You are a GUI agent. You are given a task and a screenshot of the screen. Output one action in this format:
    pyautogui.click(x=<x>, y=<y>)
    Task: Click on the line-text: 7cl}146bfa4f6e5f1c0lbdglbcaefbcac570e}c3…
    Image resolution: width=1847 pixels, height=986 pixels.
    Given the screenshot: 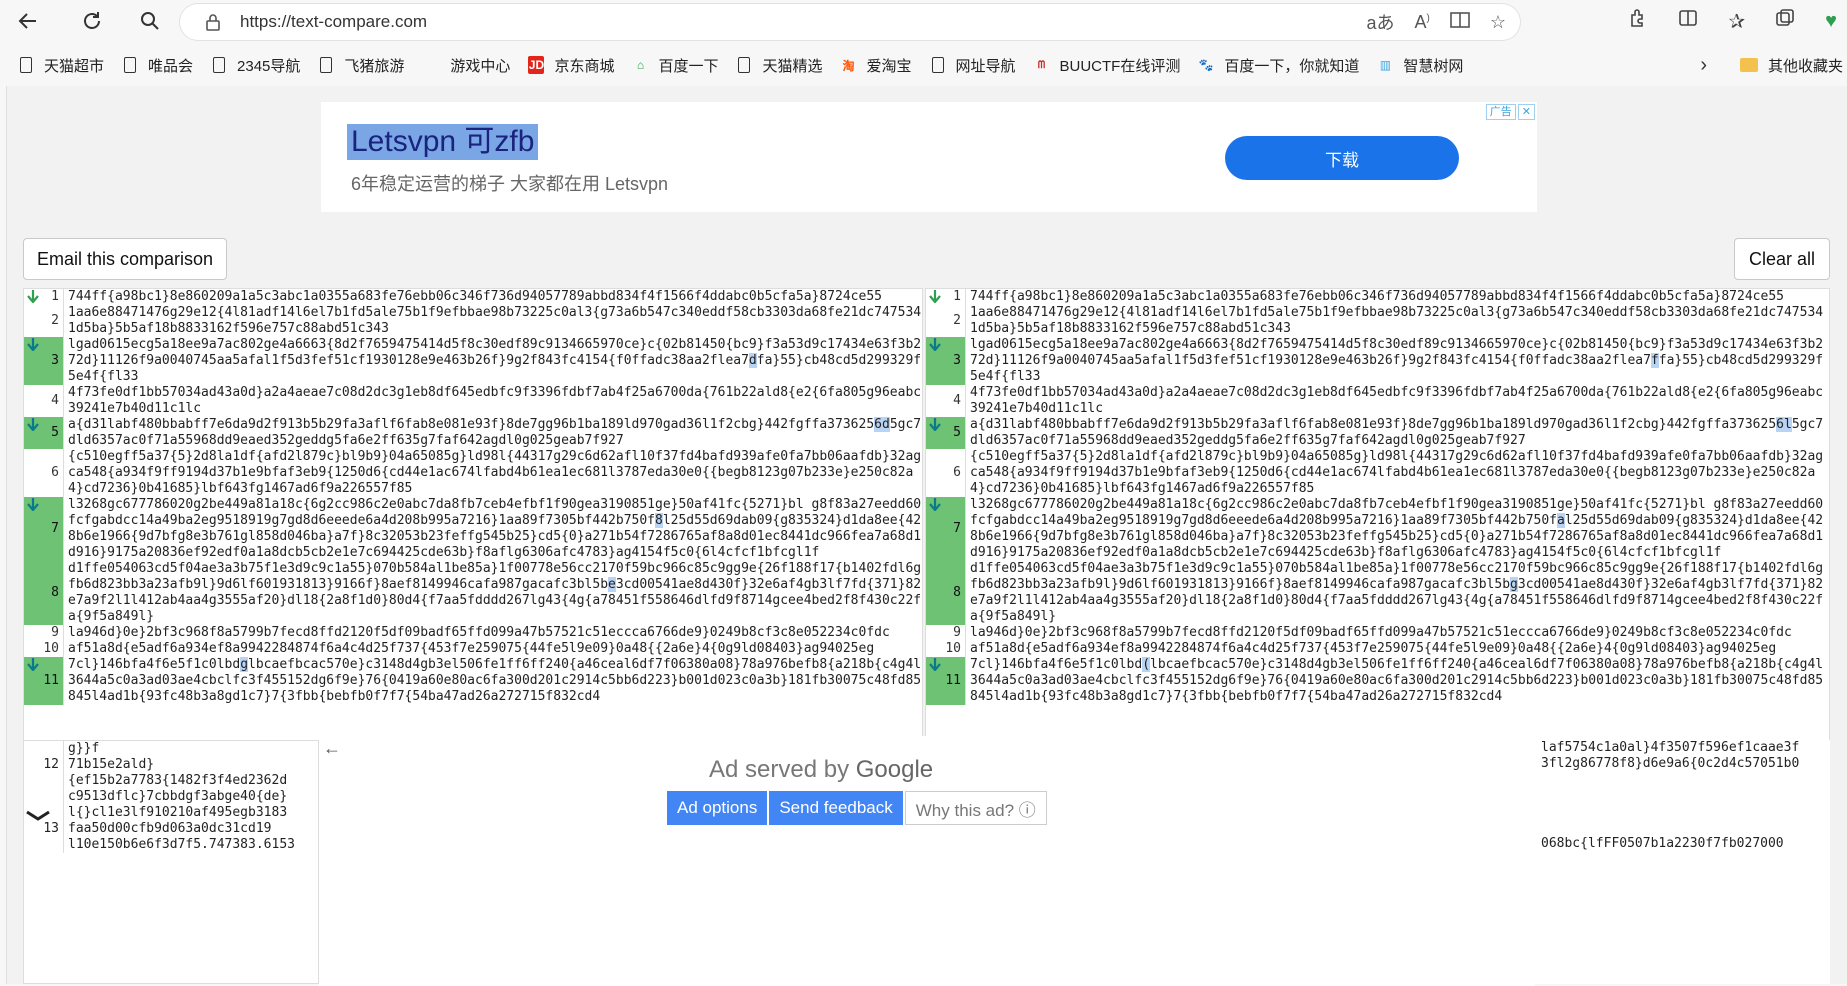 What is the action you would take?
    pyautogui.click(x=493, y=681)
    